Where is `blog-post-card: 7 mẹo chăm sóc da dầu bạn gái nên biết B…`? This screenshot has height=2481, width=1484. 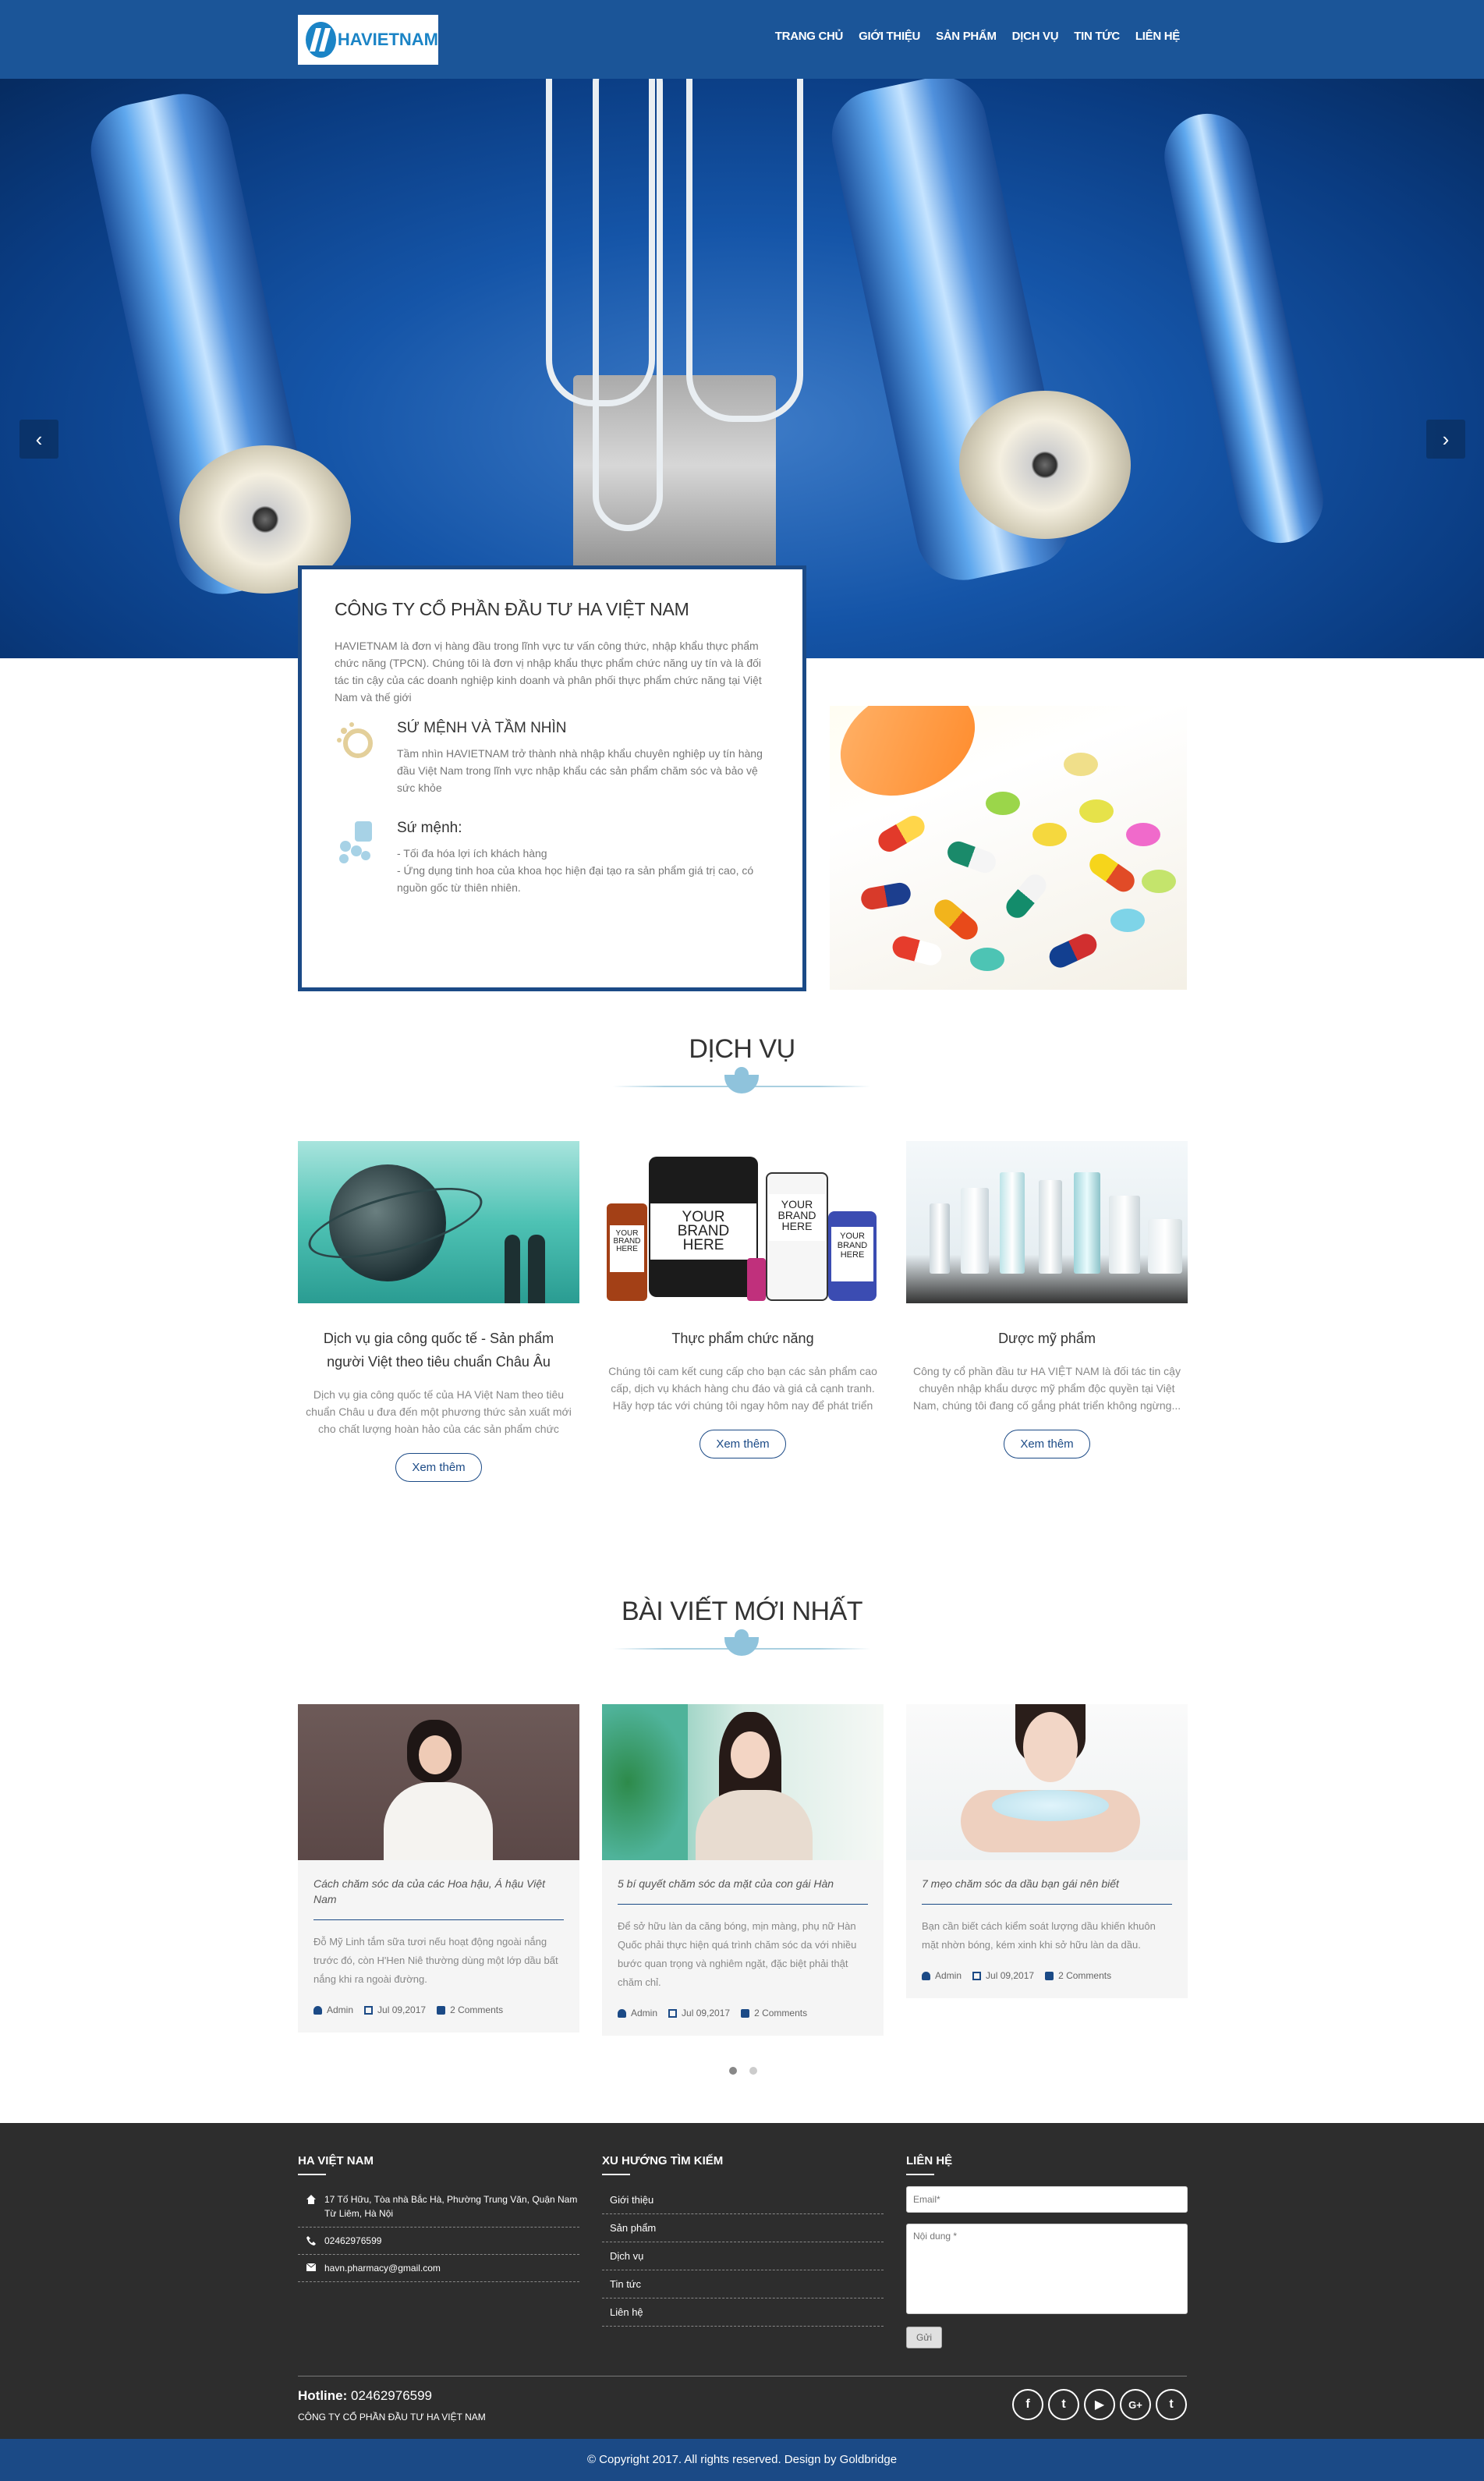
blog-post-card: 7 mẹo chăm sóc da dầu bạn gái nên biết B… is located at coordinates (1047, 1851).